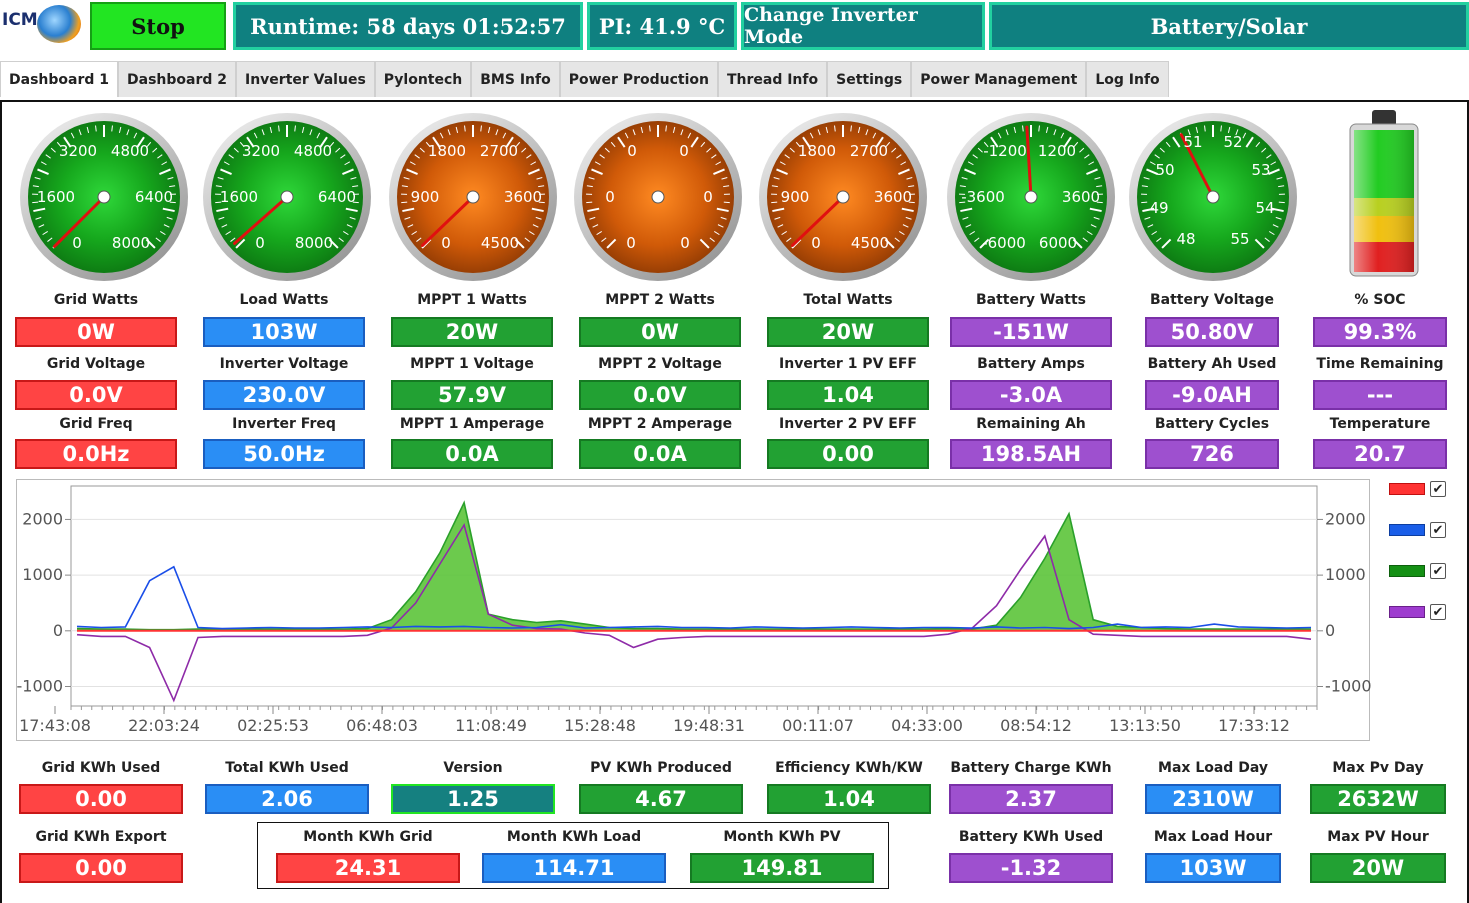  Describe the element at coordinates (177, 79) in the screenshot. I see `tab-dashboard-2: Dashboard 2` at that location.